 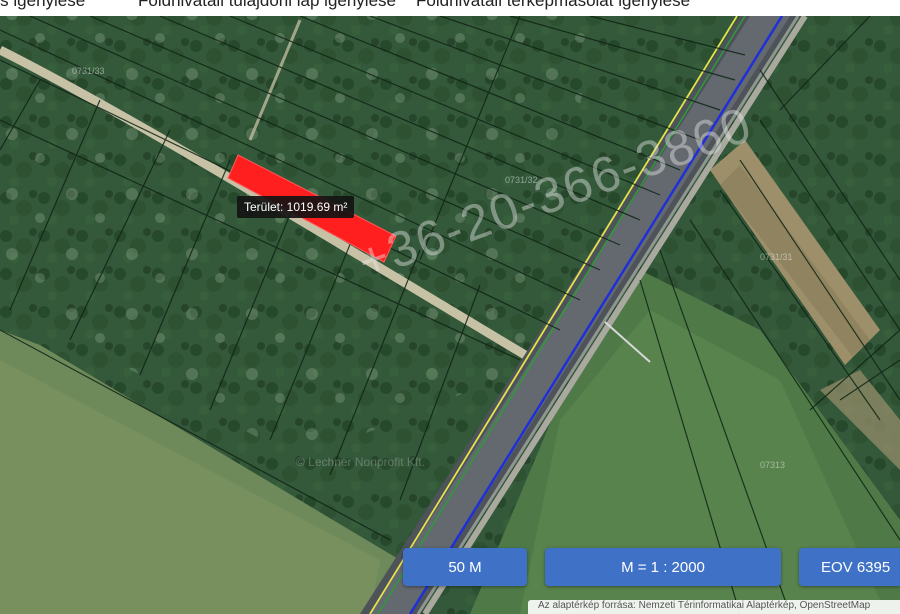 I want to click on coordinate-system-button: EOV 6395, so click(x=849, y=567).